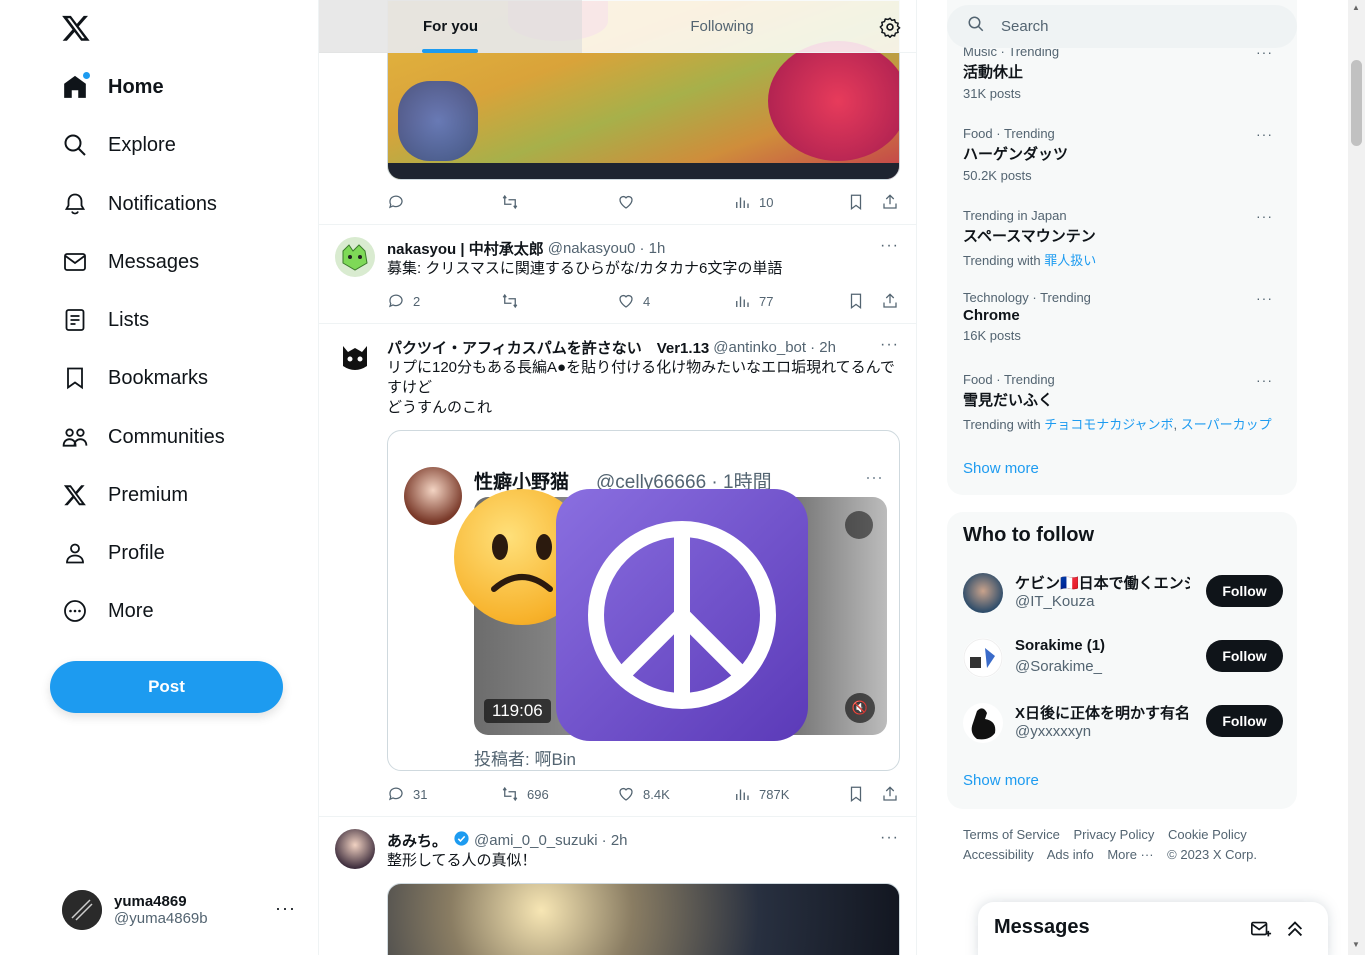  Describe the element at coordinates (1356, 103) in the screenshot. I see `scrollbar-thumb` at that location.